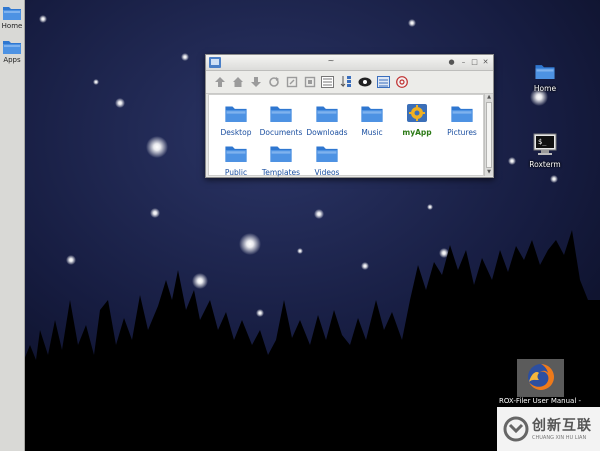  What do you see at coordinates (291, 81) in the screenshot?
I see `zoom-icon` at bounding box center [291, 81].